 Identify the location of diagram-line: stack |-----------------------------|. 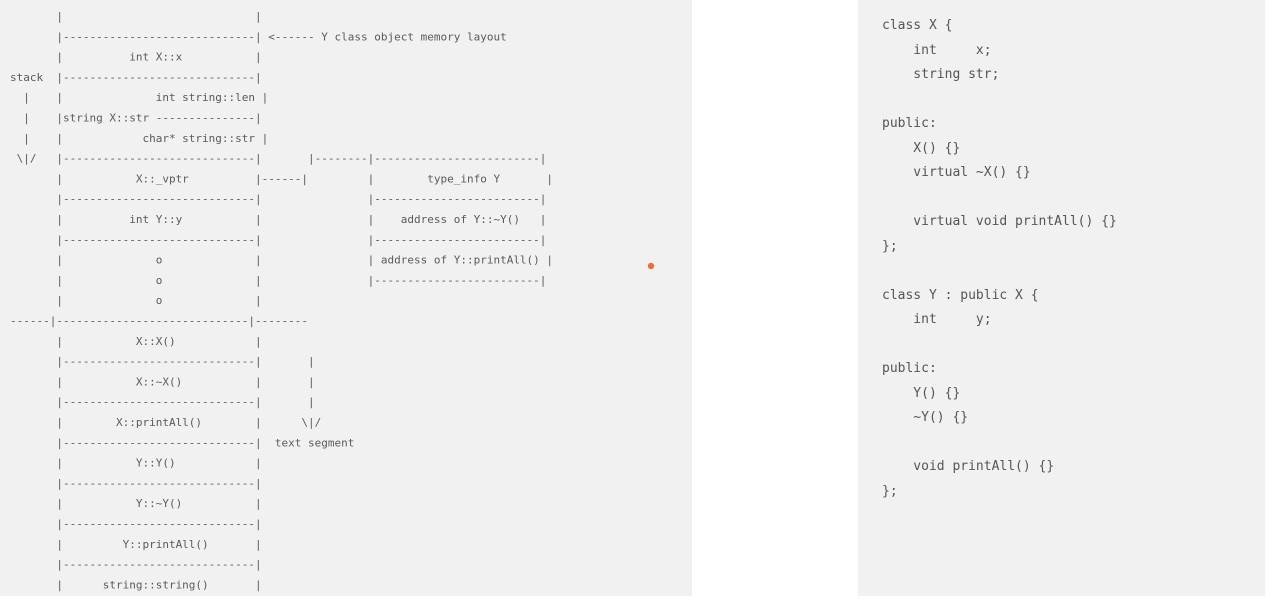
(136, 77).